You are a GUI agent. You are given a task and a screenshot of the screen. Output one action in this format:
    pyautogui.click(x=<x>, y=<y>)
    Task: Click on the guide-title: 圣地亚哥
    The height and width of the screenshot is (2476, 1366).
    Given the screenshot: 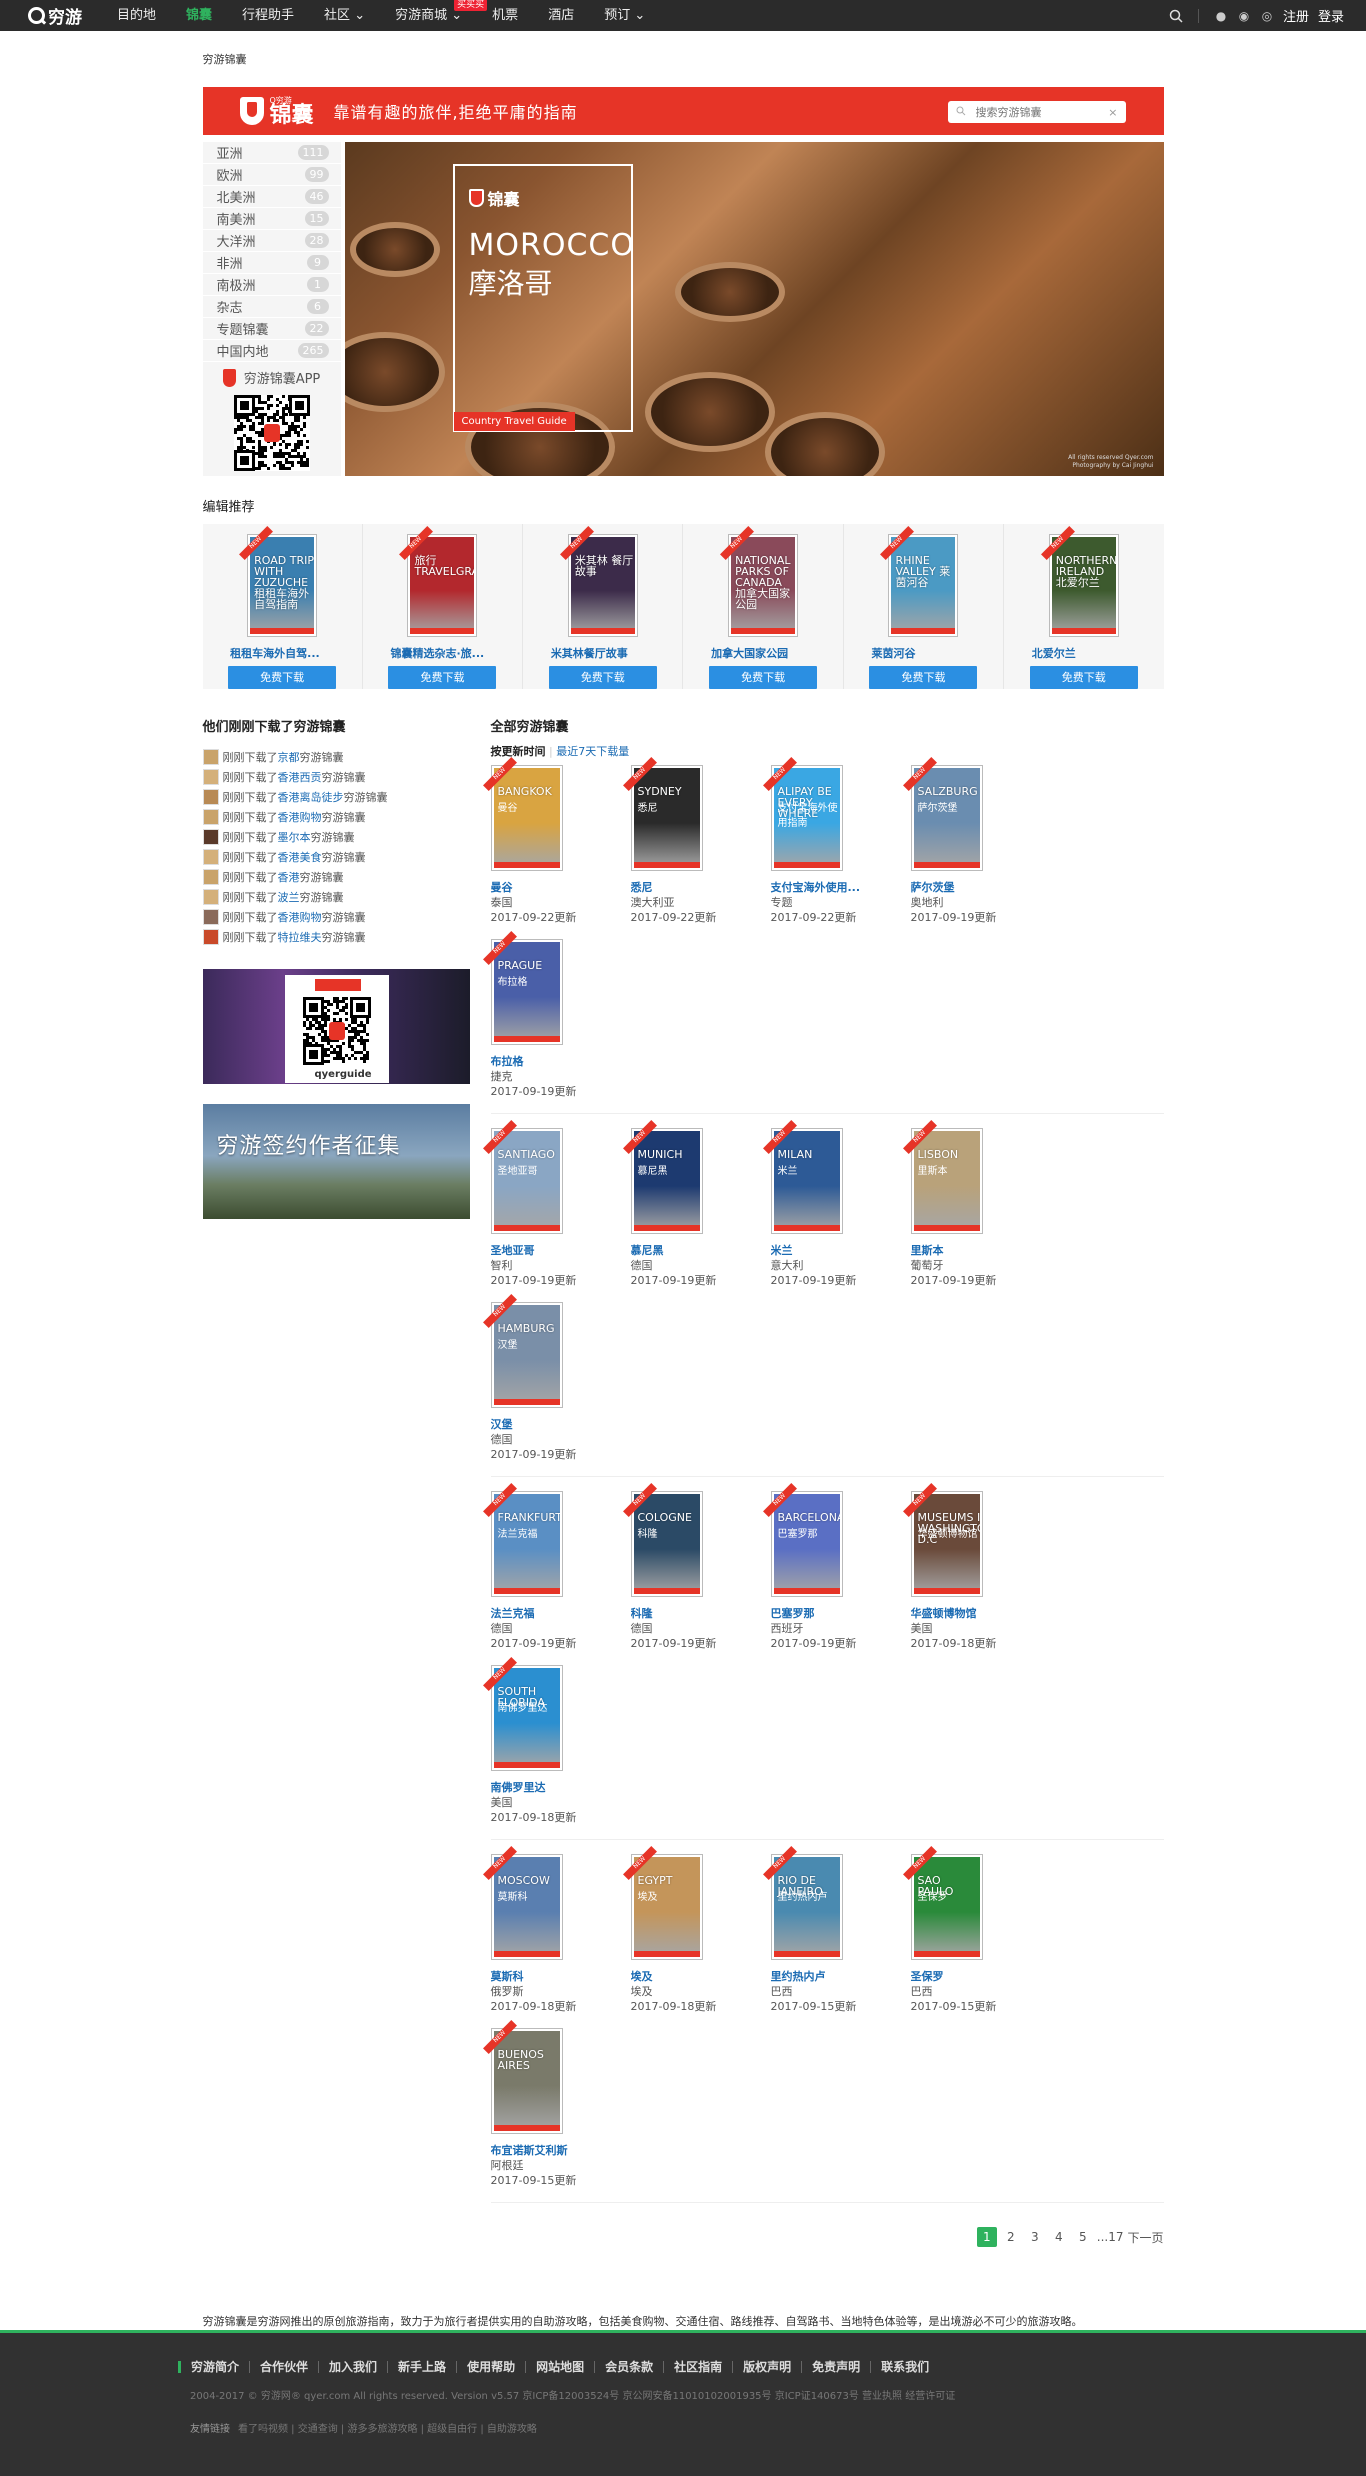 What is the action you would take?
    pyautogui.click(x=553, y=1250)
    